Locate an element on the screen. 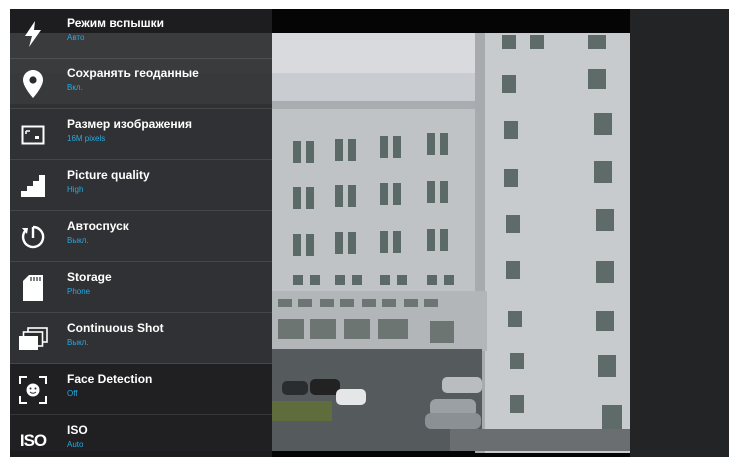 The height and width of the screenshot is (467, 738). continuous-shot-icon is located at coordinates (33, 339).